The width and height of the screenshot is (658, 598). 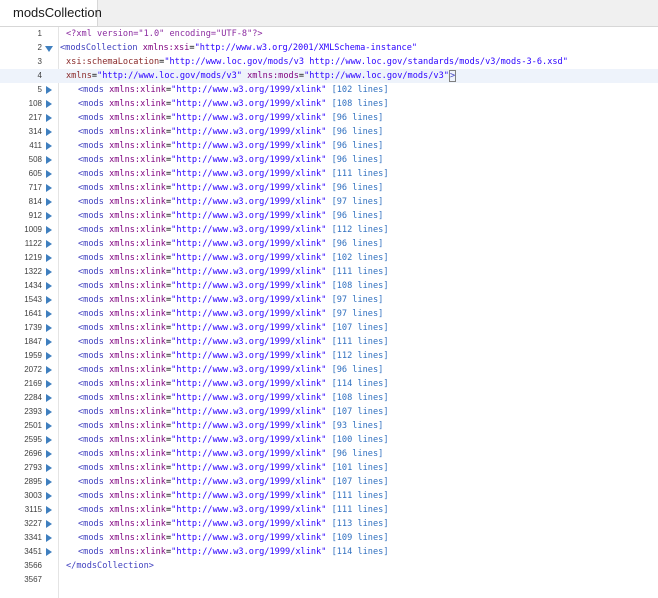 I want to click on fold-expanded-icon, so click(x=49, y=49).